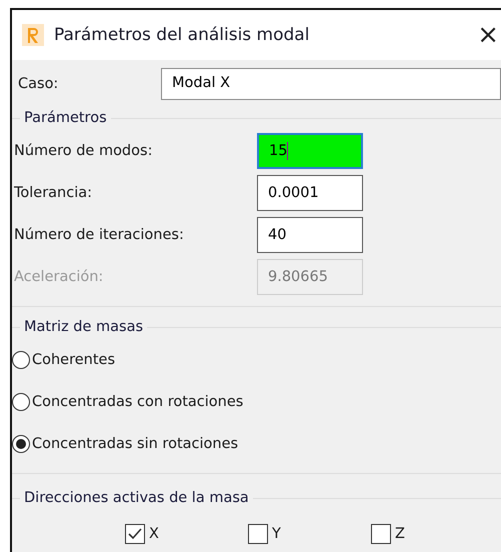 The height and width of the screenshot is (552, 501). What do you see at coordinates (136, 498) in the screenshot?
I see `group-title: Direcciones activas de la masa` at bounding box center [136, 498].